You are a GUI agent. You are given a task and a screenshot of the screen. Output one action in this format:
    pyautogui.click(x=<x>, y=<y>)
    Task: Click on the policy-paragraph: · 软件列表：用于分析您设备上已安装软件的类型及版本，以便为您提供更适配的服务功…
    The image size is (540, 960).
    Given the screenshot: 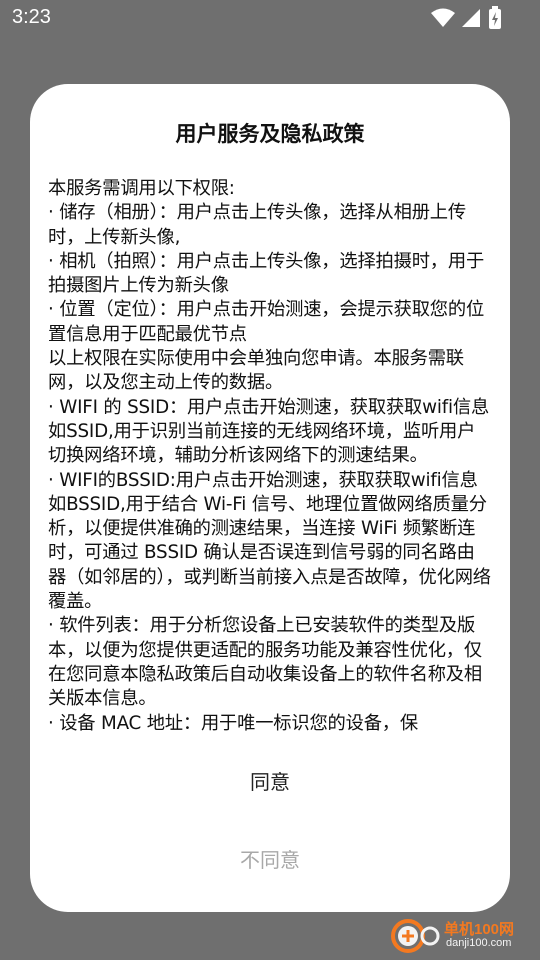 What is the action you would take?
    pyautogui.click(x=265, y=662)
    